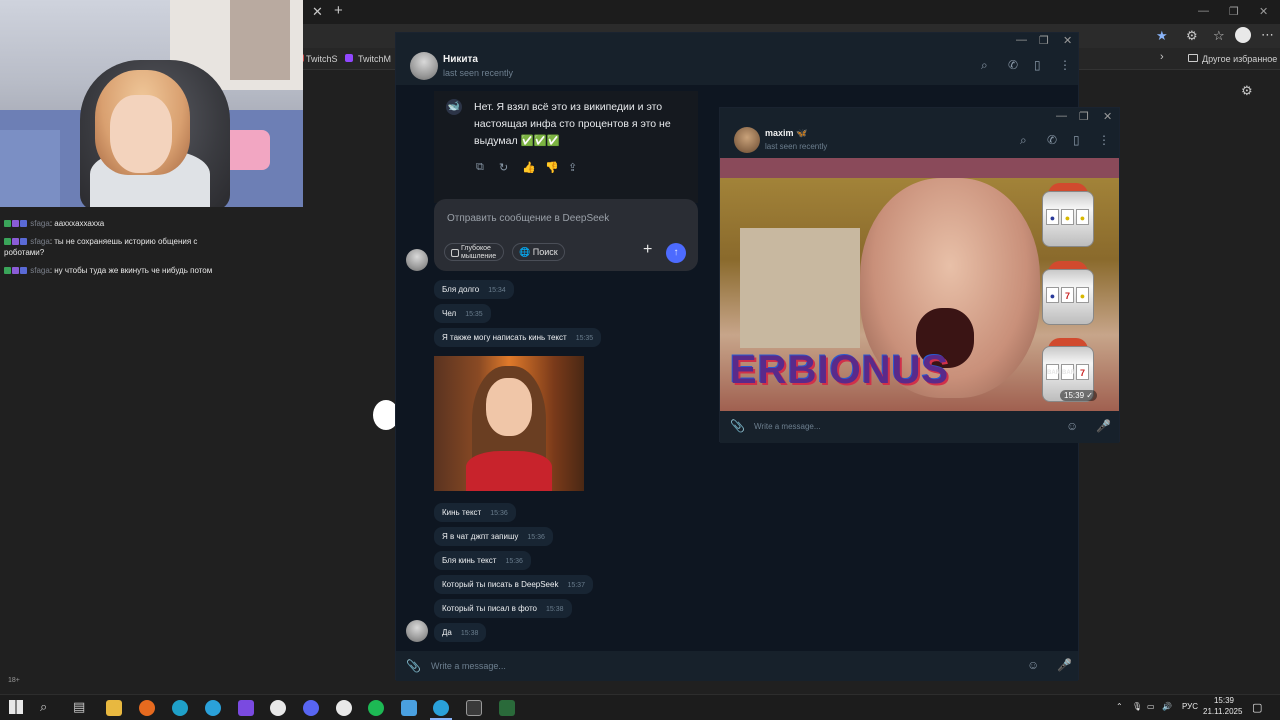 Image resolution: width=1280 pixels, height=720 pixels. What do you see at coordinates (509, 423) in the screenshot?
I see `photo-message` at bounding box center [509, 423].